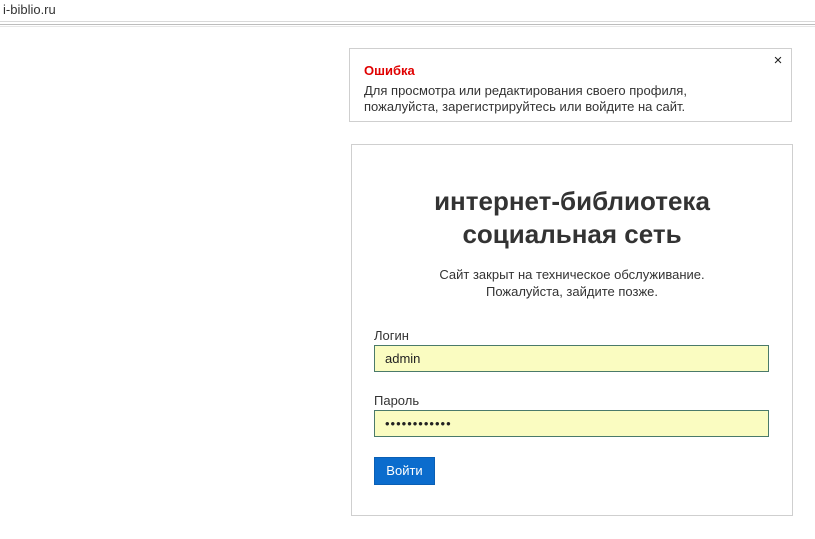  Describe the element at coordinates (397, 400) in the screenshot. I see `password-label: Пароль` at that location.